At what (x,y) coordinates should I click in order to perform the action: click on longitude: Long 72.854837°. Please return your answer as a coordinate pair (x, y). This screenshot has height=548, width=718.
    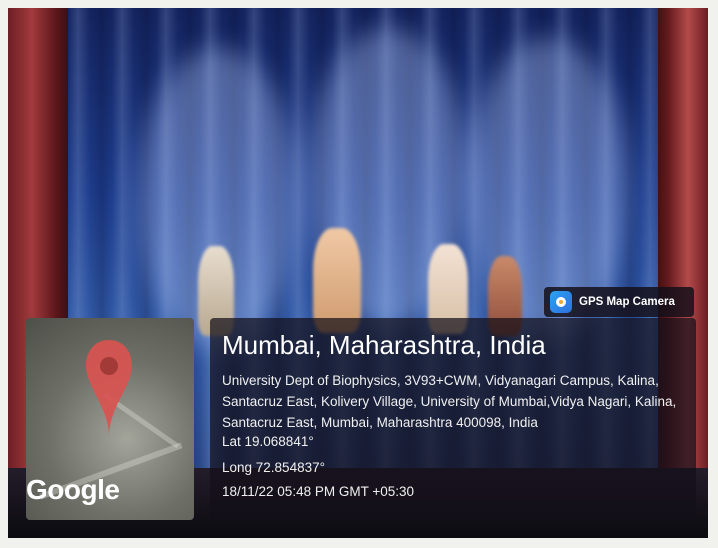
    Looking at the image, I should click on (273, 467).